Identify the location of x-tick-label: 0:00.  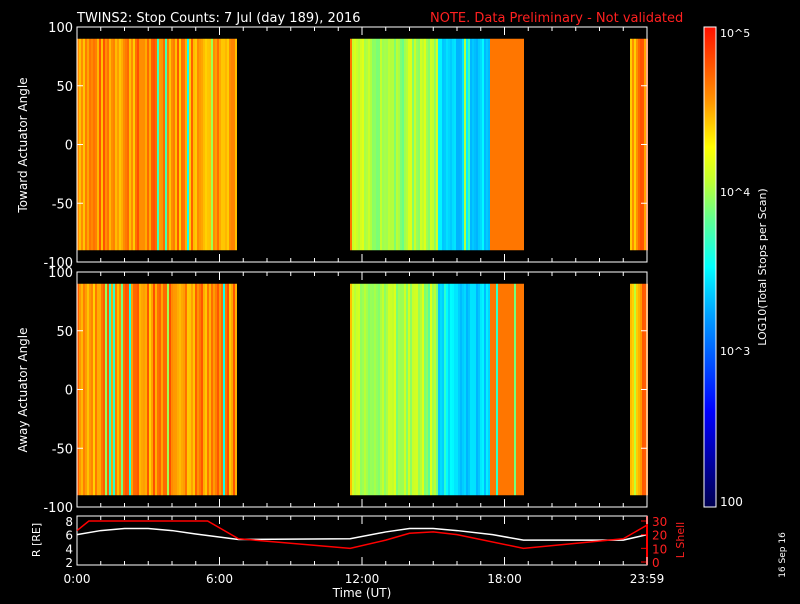
(77, 579).